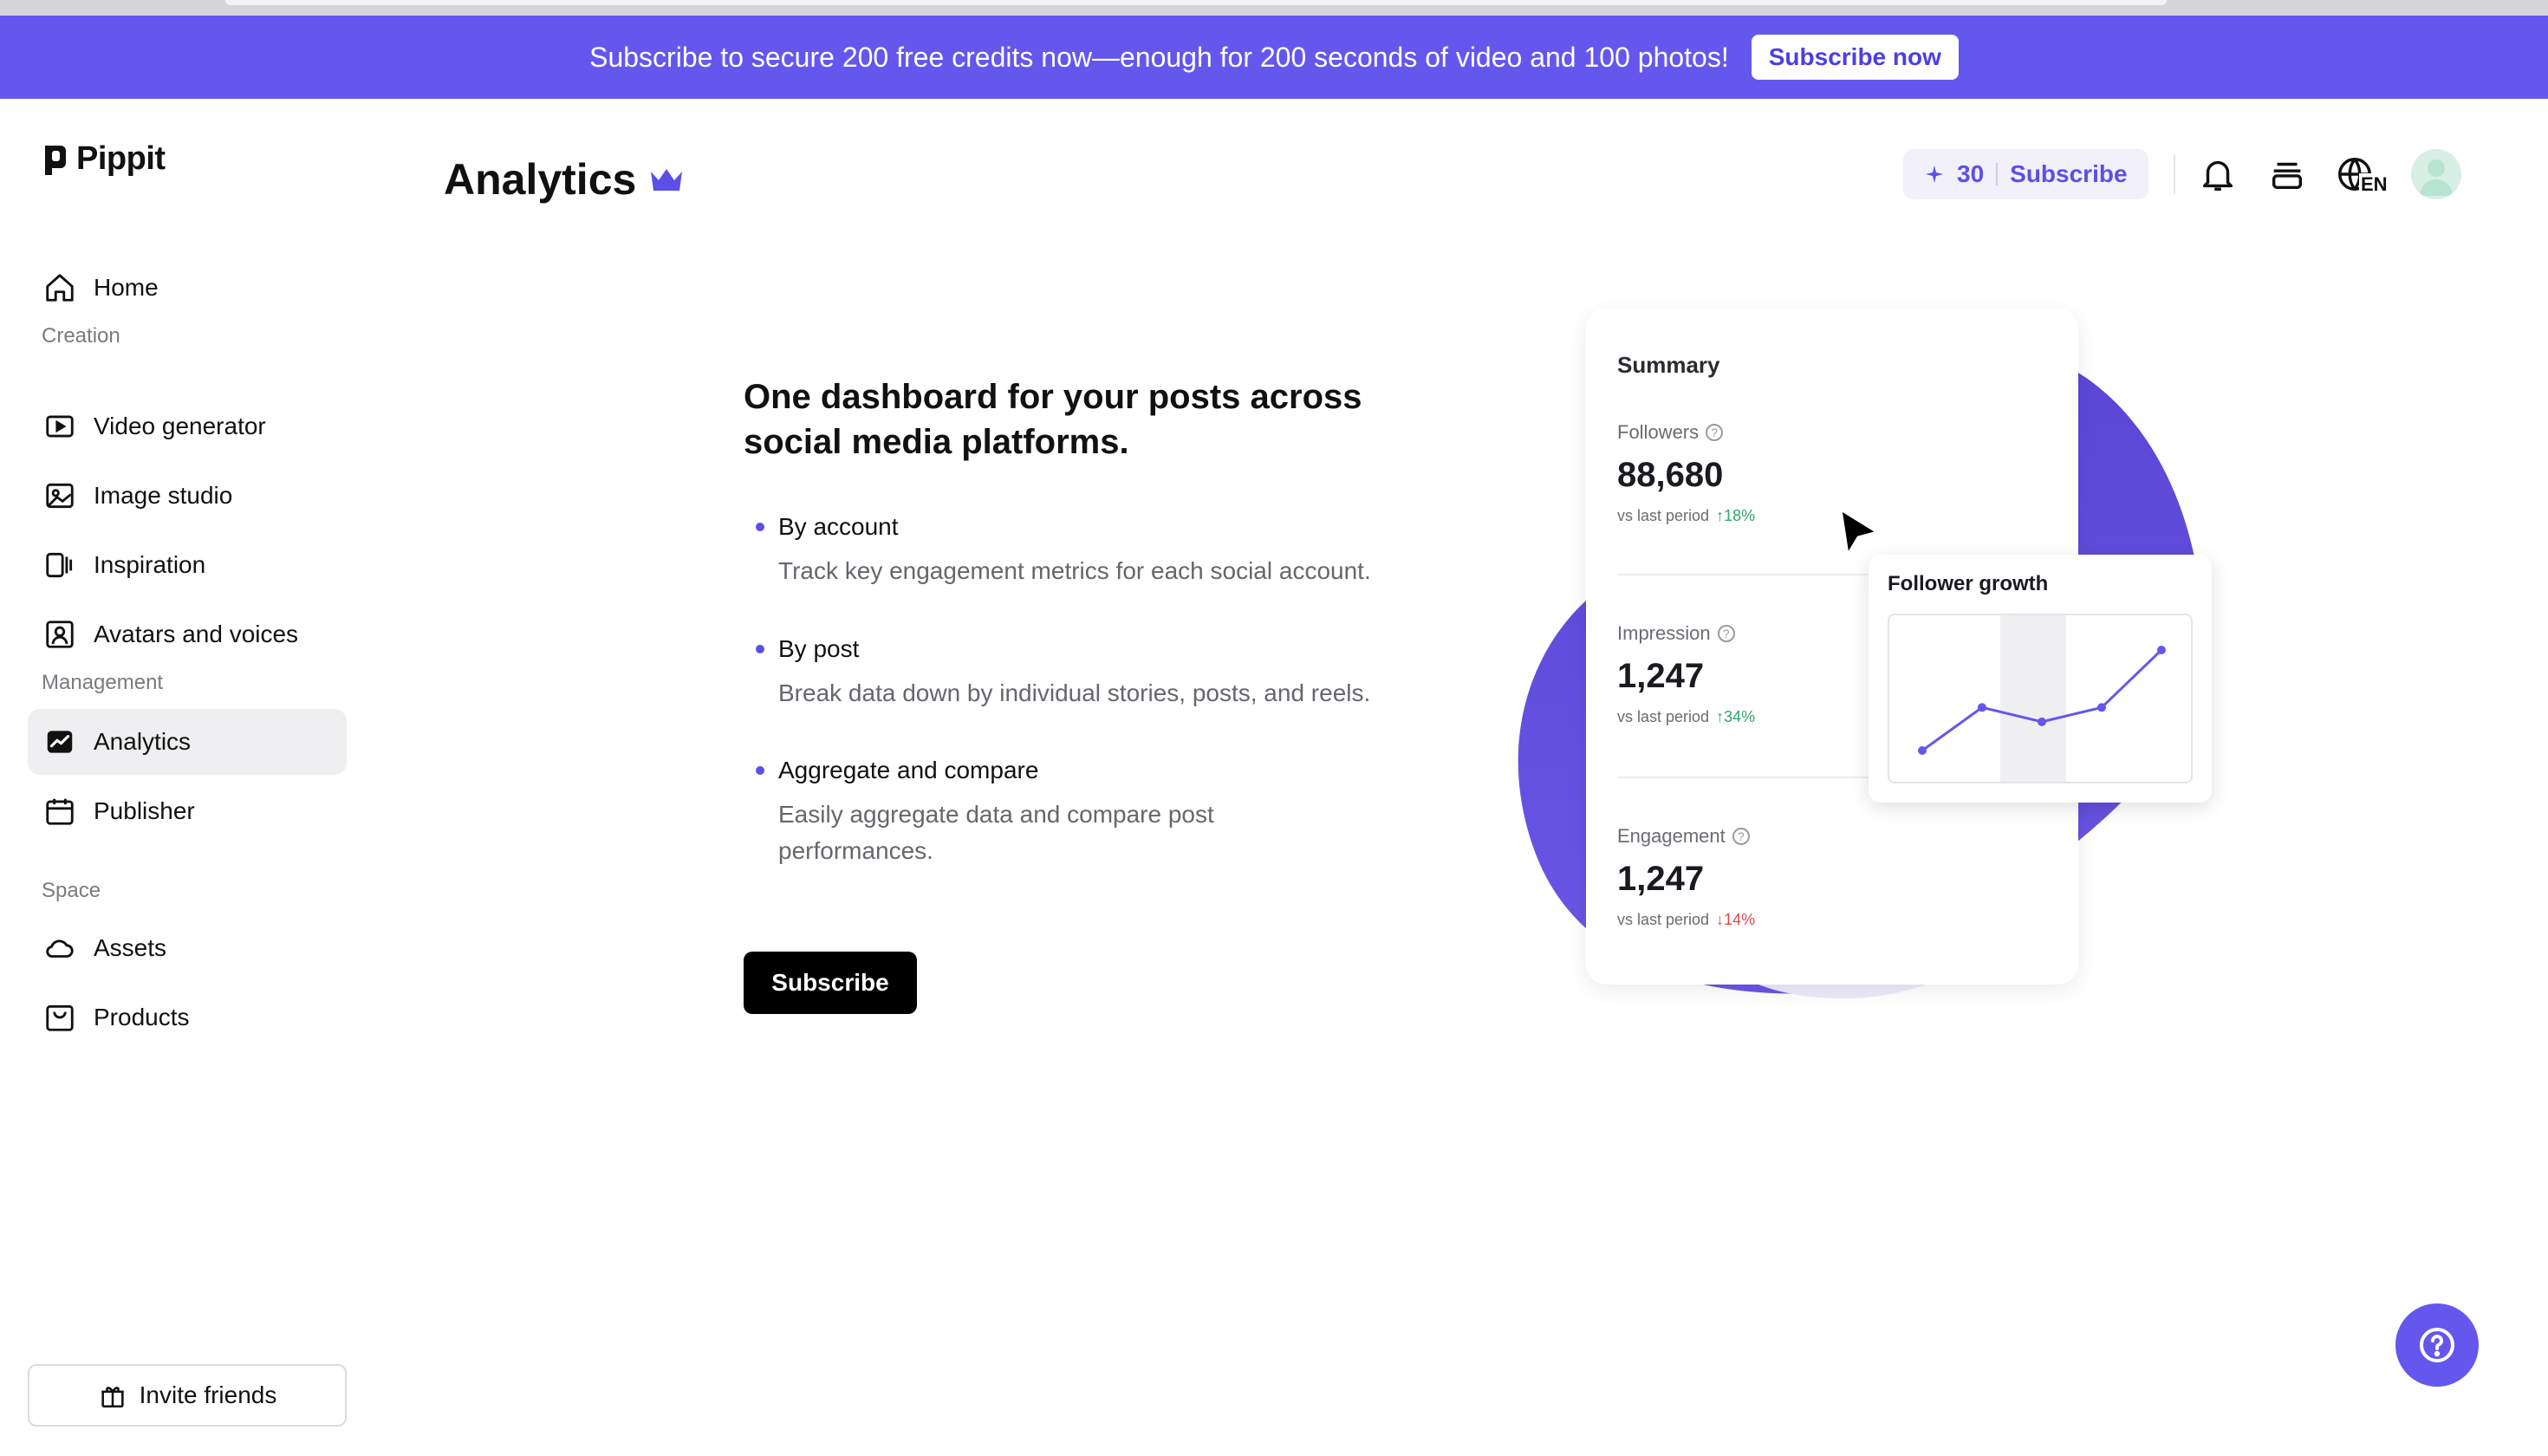 The width and height of the screenshot is (2548, 1456). What do you see at coordinates (2436, 177) in the screenshot?
I see `user-avatar-icon` at bounding box center [2436, 177].